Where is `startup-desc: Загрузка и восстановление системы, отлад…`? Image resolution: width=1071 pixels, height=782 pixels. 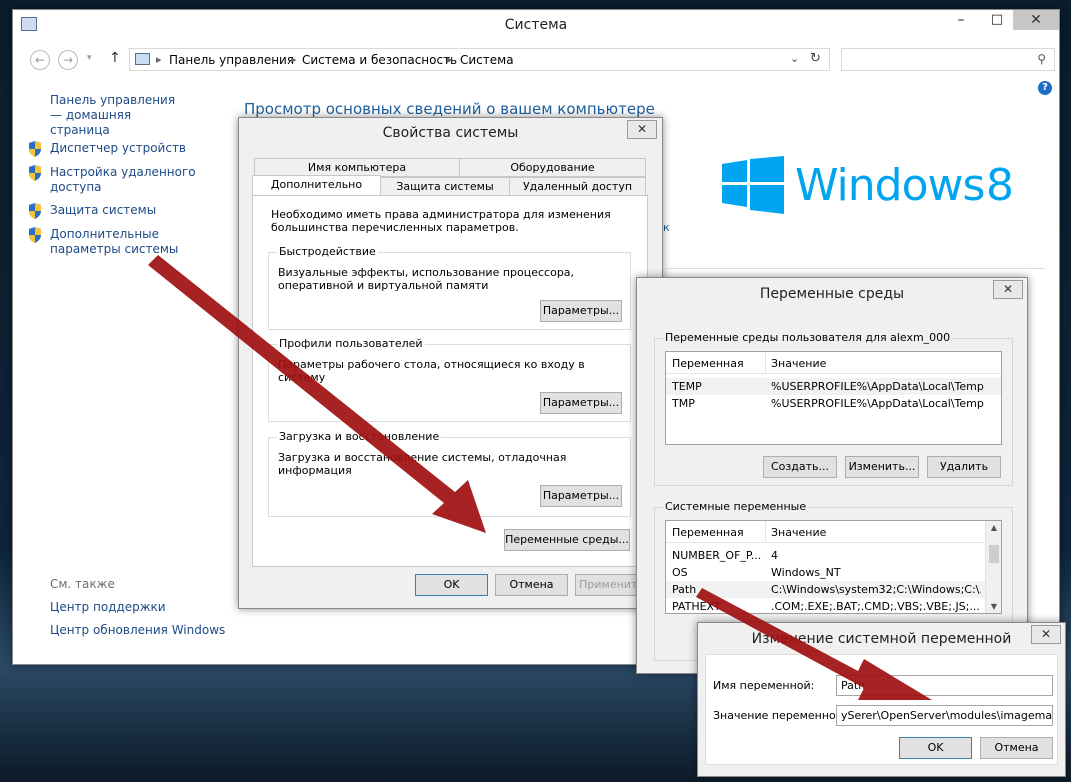
startup-desc: Загрузка и восстановление системы, отлад… is located at coordinates (422, 464).